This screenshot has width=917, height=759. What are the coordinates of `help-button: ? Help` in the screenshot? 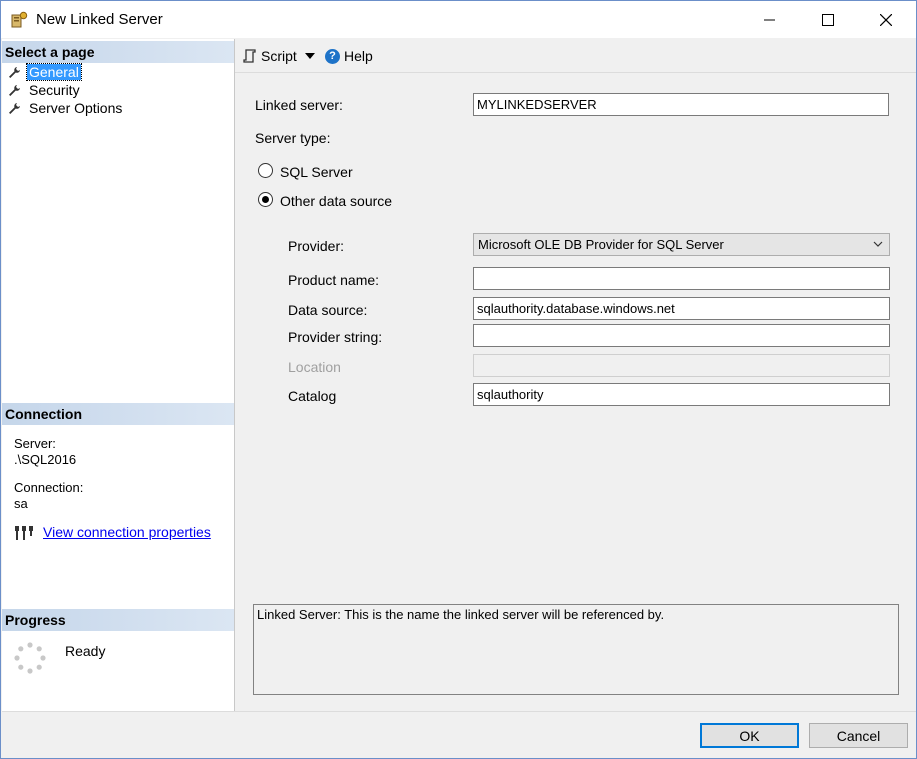 It's located at (349, 56).